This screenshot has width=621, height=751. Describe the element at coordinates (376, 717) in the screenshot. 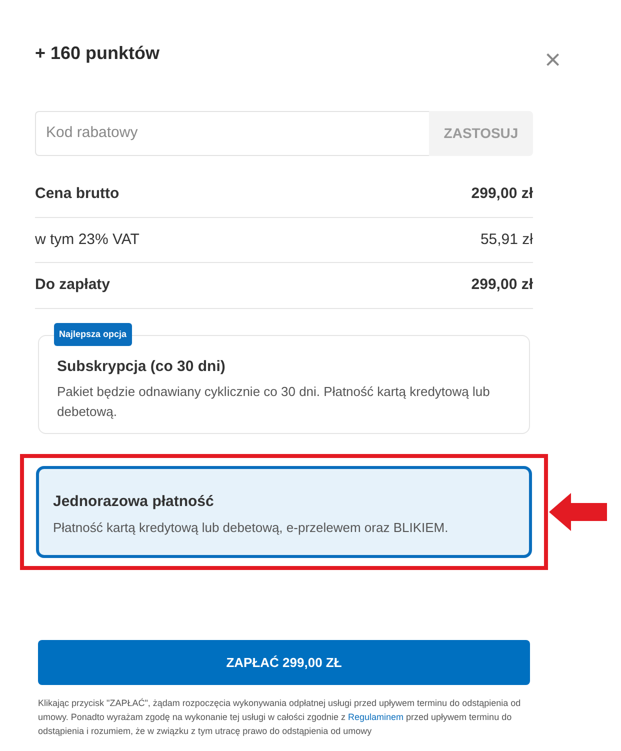

I see `terms-link: Regulaminem` at that location.